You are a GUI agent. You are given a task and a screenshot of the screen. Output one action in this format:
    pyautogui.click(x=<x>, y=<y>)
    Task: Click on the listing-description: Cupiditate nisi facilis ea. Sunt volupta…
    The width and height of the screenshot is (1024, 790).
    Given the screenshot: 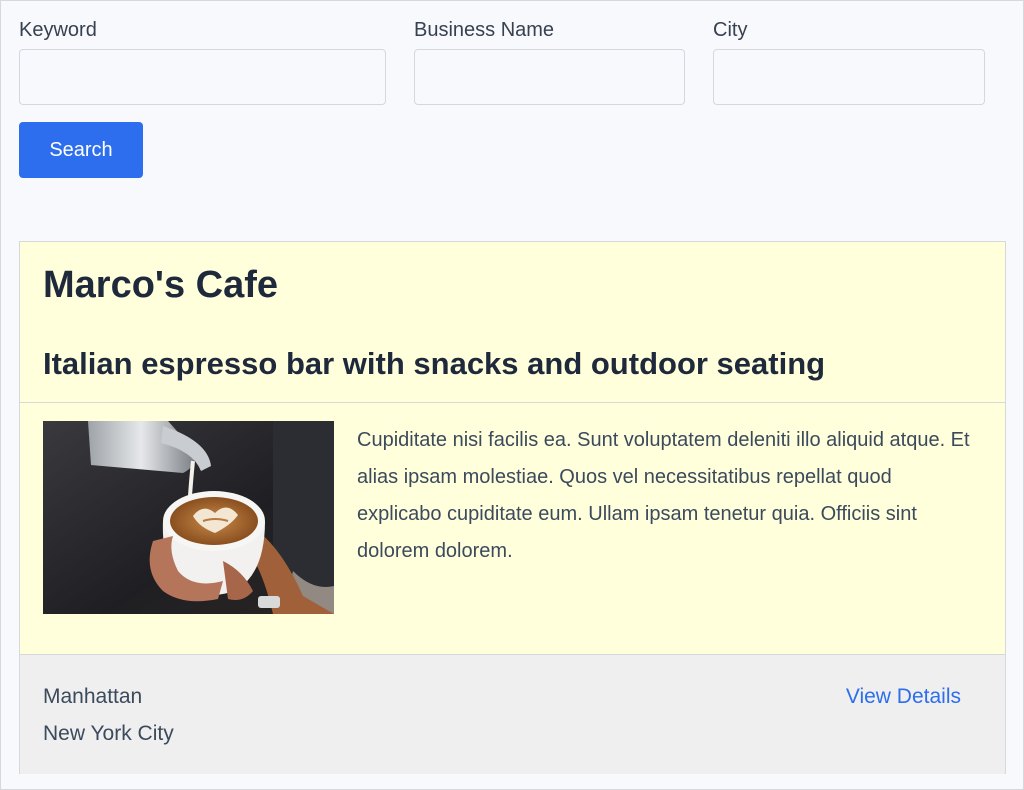 What is the action you would take?
    pyautogui.click(x=663, y=495)
    